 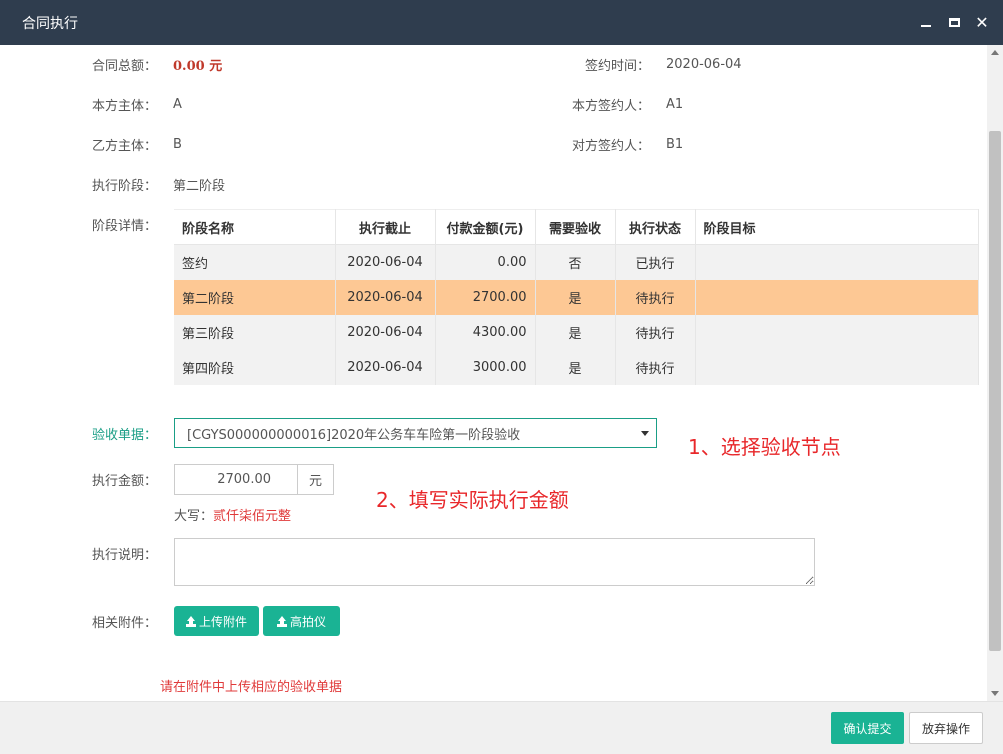 I want to click on annotation-step2: 2、填写实际执行金额, so click(x=472, y=500).